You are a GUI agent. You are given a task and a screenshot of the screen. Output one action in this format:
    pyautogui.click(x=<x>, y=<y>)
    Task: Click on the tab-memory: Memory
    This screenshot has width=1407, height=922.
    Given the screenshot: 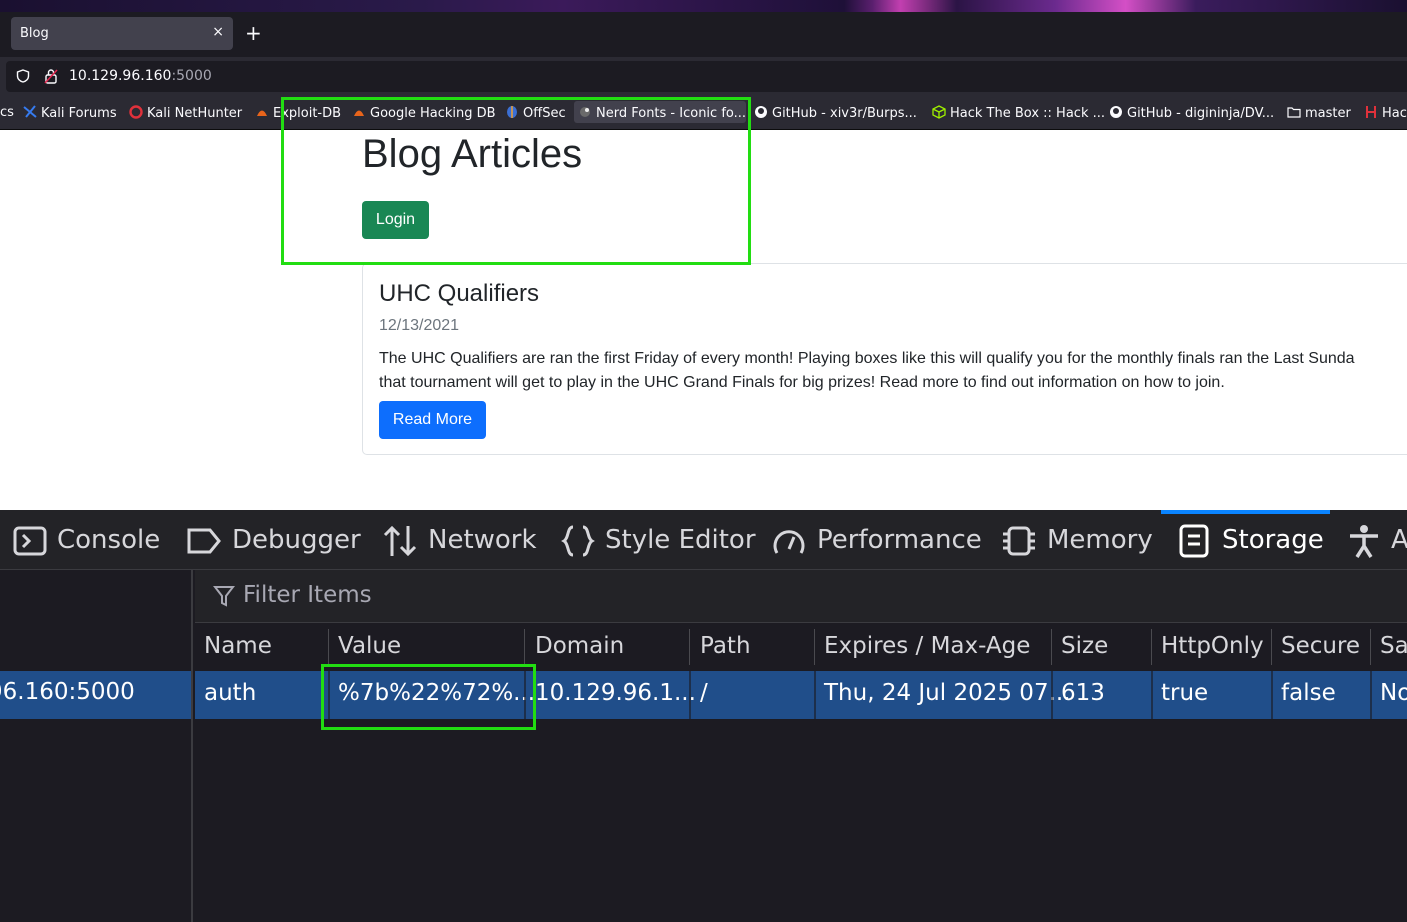 What is the action you would take?
    pyautogui.click(x=1077, y=540)
    